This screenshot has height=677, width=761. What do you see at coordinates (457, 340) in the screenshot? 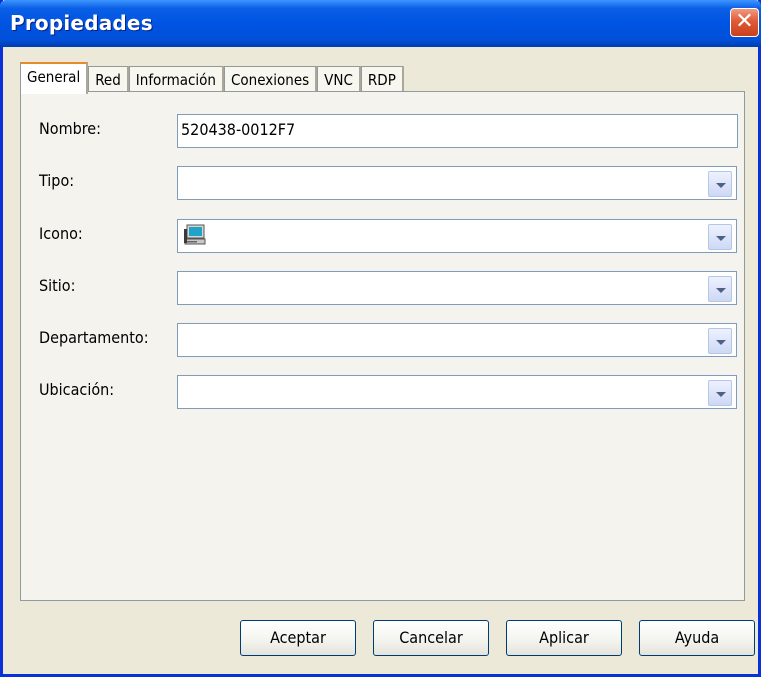
I see `departamento-select` at bounding box center [457, 340].